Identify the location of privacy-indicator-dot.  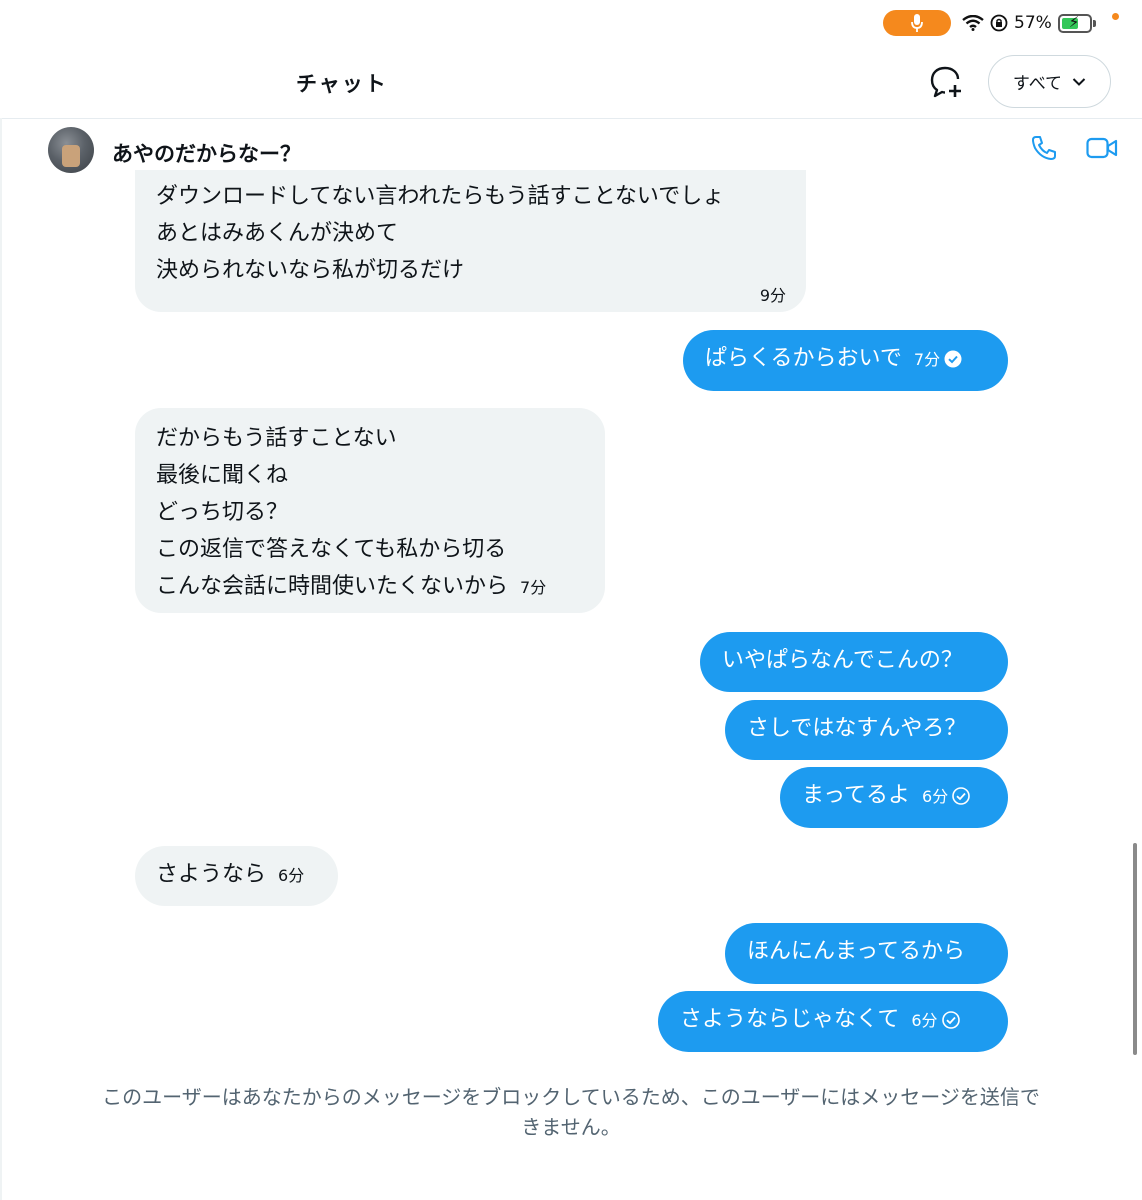
(1115, 16).